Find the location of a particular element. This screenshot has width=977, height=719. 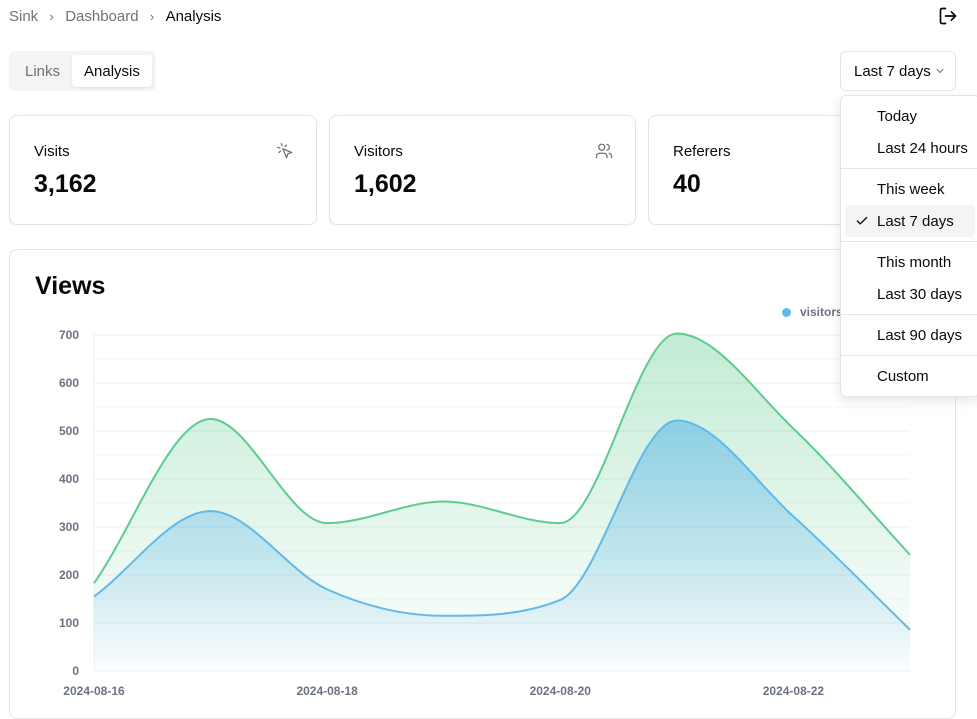

stat-label: Referers is located at coordinates (702, 151).